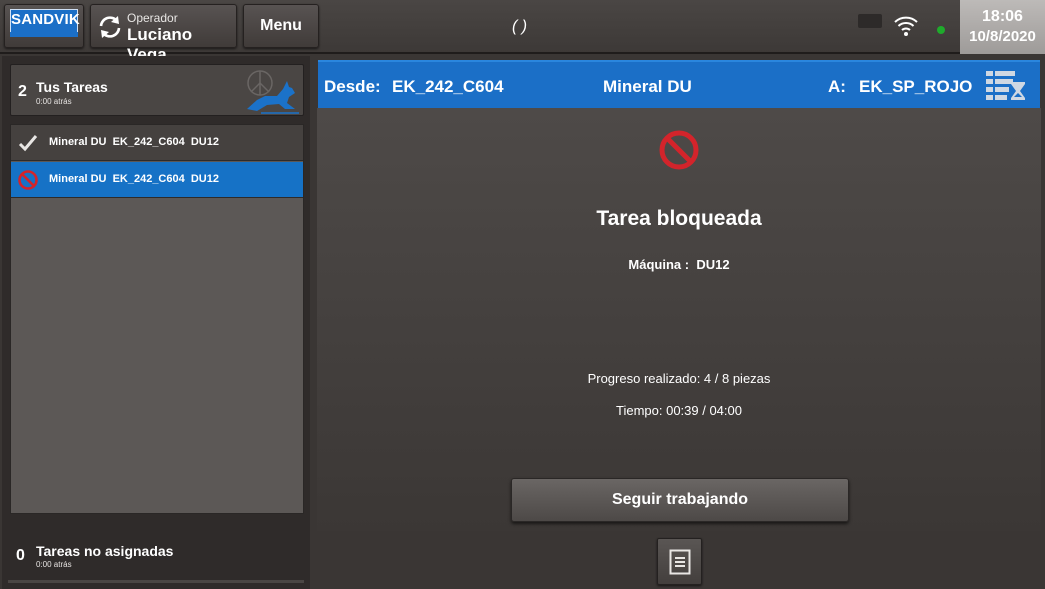 This screenshot has height=589, width=1045. What do you see at coordinates (713, 264) in the screenshot?
I see `machine-value: DU12` at bounding box center [713, 264].